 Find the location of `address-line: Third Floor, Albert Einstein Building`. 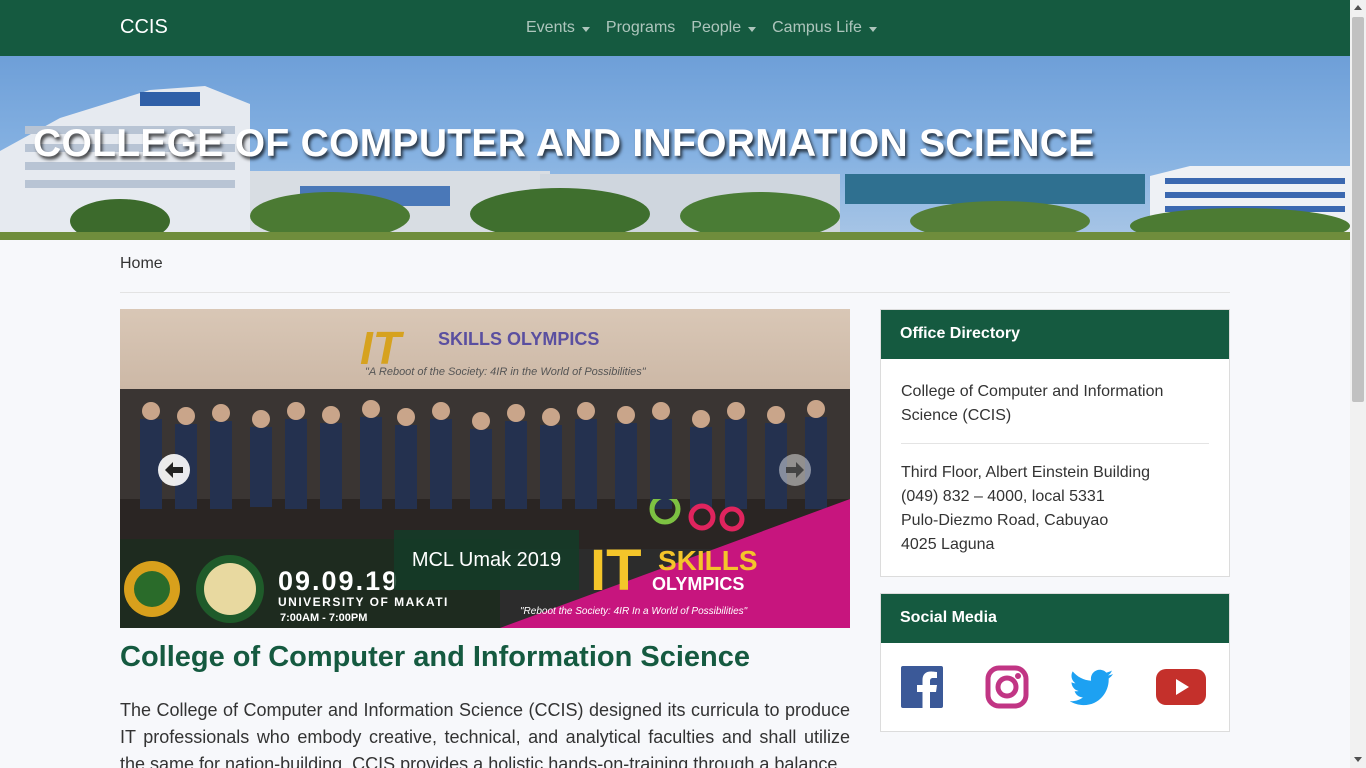

address-line: Third Floor, Albert Einstein Building is located at coordinates (1026, 472).